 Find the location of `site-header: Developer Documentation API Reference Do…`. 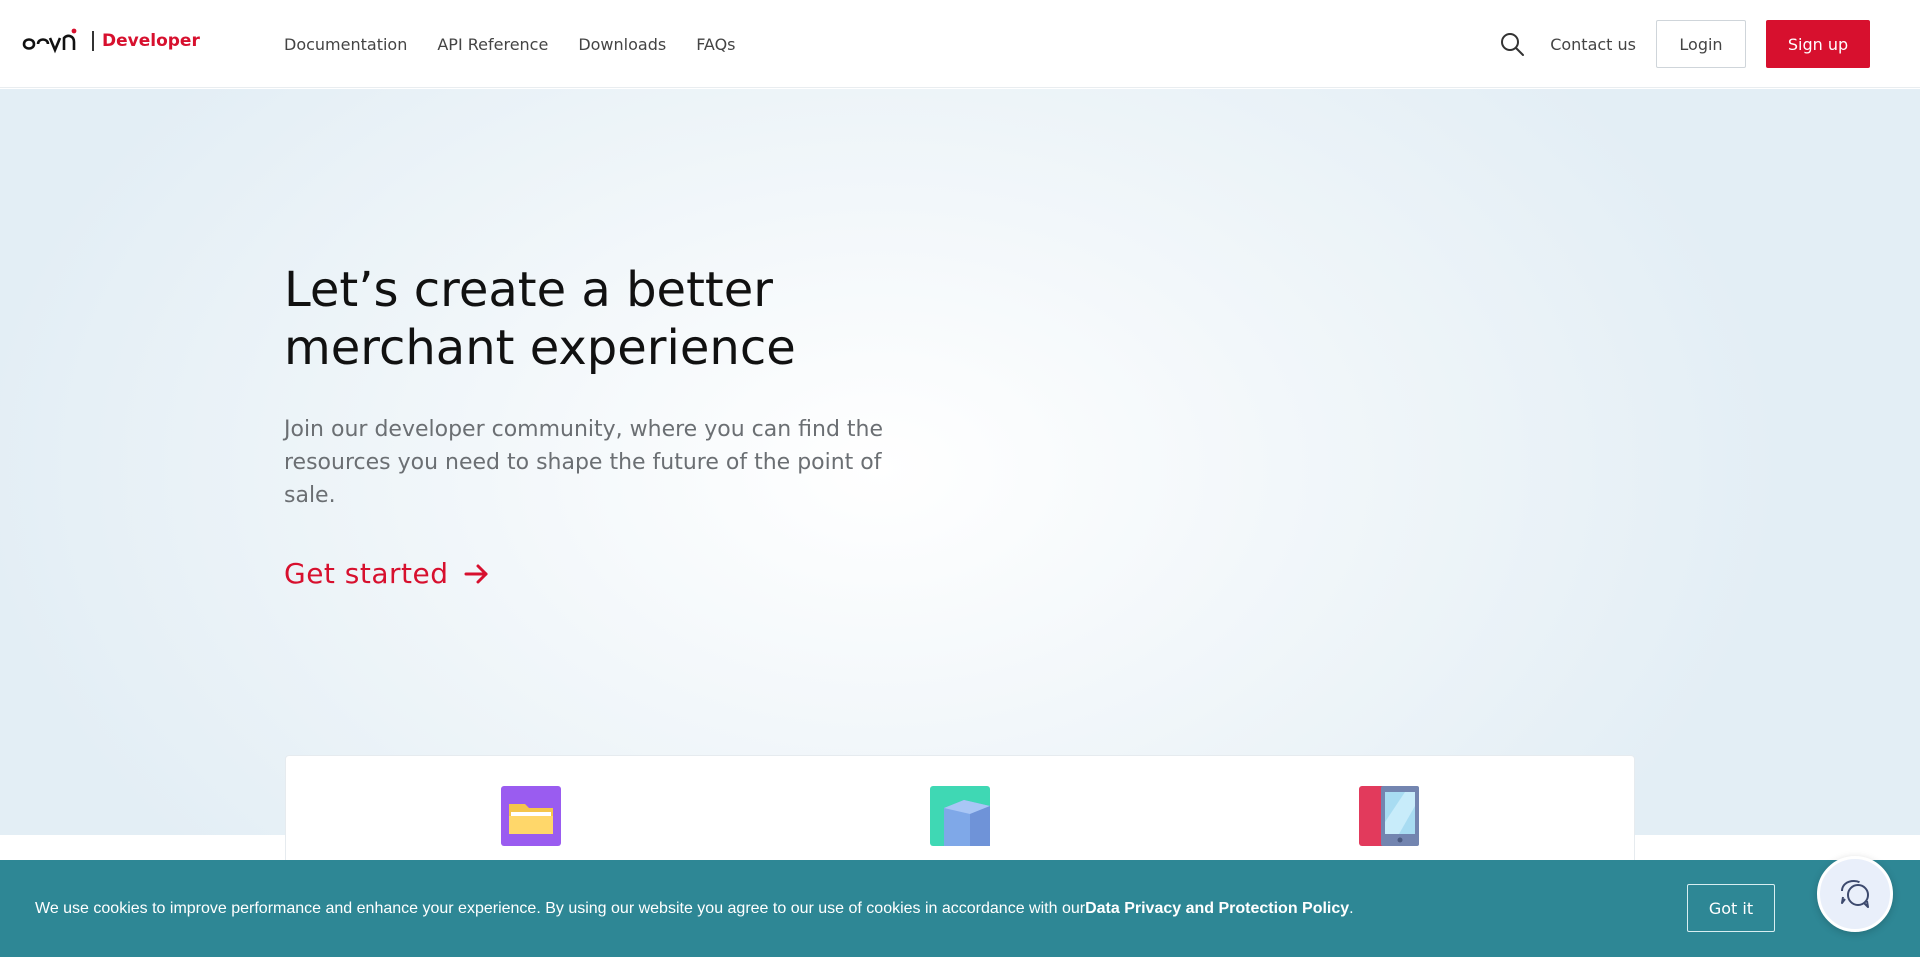

site-header: Developer Documentation API Reference Do… is located at coordinates (960, 44).